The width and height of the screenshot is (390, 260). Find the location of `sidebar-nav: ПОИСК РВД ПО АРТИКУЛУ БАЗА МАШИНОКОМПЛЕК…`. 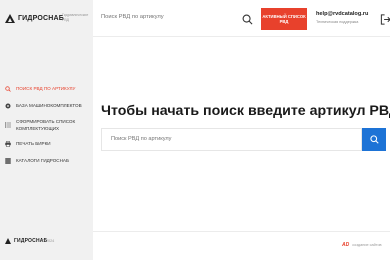

sidebar-nav: ПОИСК РВД ПО АРТИКУЛУ БАЗА МАШИНОКОМПЛЕК… is located at coordinates (46, 124).